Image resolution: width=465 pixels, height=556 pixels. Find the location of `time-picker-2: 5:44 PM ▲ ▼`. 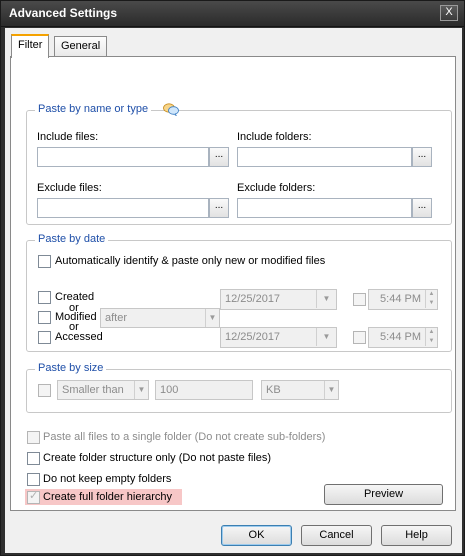

time-picker-2: 5:44 PM ▲ ▼ is located at coordinates (403, 337).